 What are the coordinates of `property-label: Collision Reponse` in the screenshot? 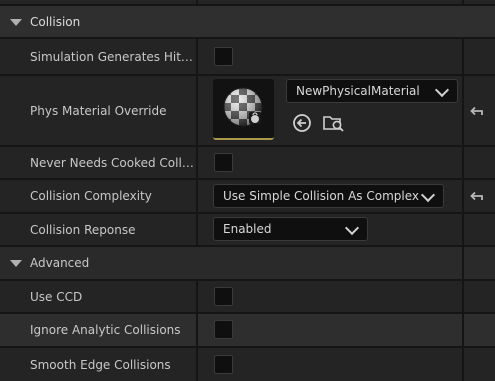 It's located at (113, 229).